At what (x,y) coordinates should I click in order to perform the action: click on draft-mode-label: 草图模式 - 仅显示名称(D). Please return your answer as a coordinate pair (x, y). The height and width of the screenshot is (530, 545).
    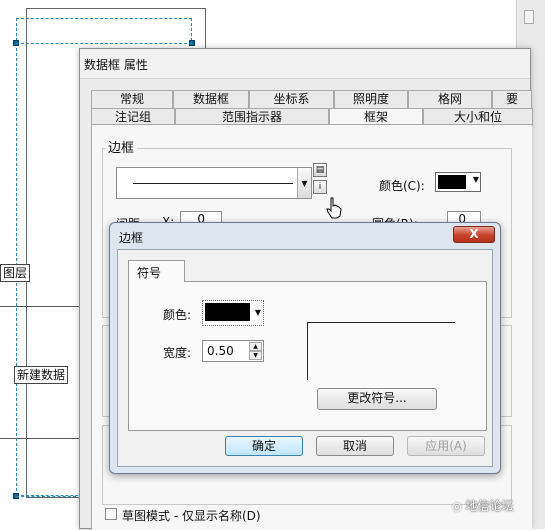
    Looking at the image, I should click on (191, 516).